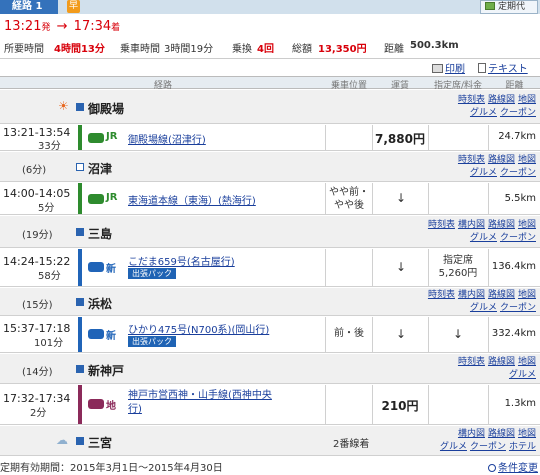 This screenshot has width=540, height=475. I want to click on arrival-suffix: 着, so click(116, 28).